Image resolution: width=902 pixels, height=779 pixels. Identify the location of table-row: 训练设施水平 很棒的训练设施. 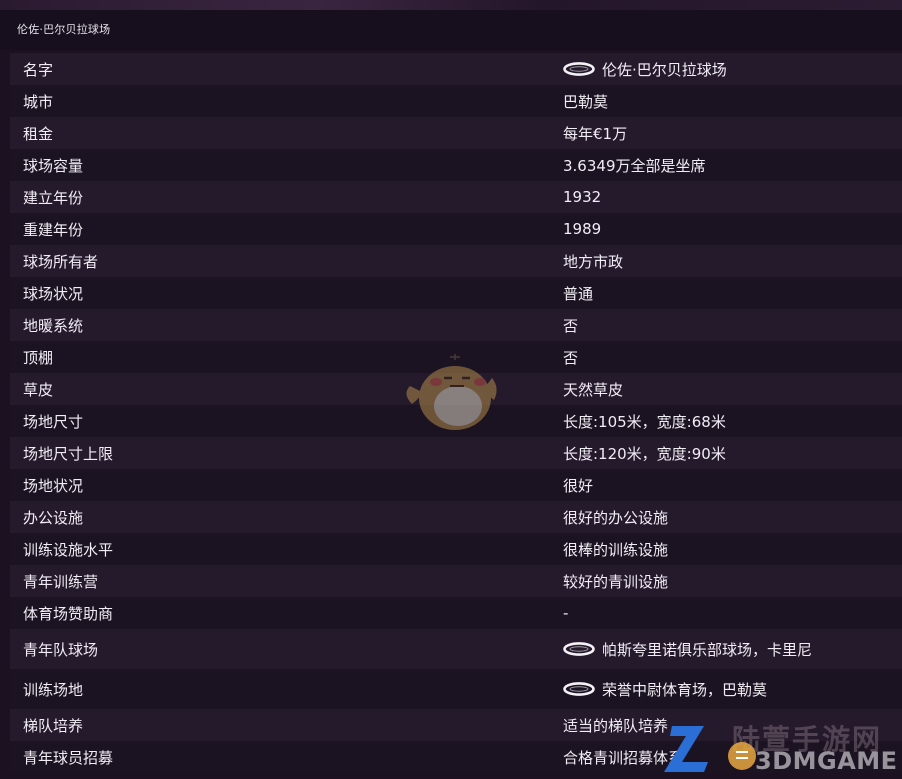
(456, 549).